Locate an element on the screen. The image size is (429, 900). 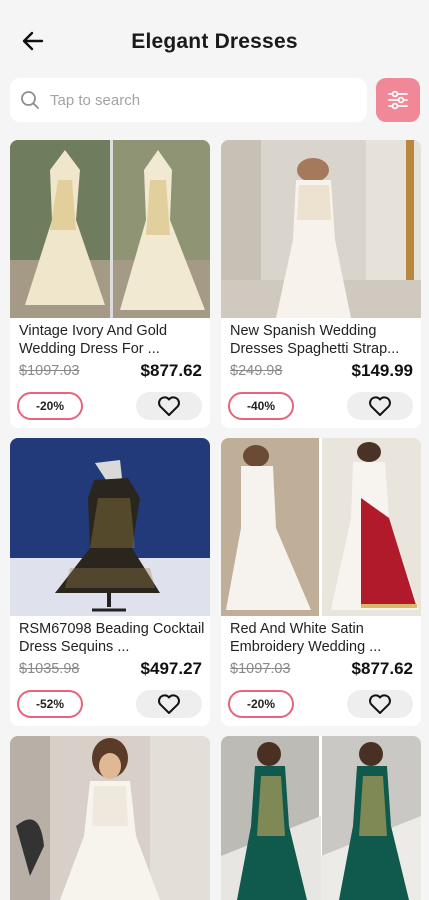
discount-badge: -52% is located at coordinates (50, 704).